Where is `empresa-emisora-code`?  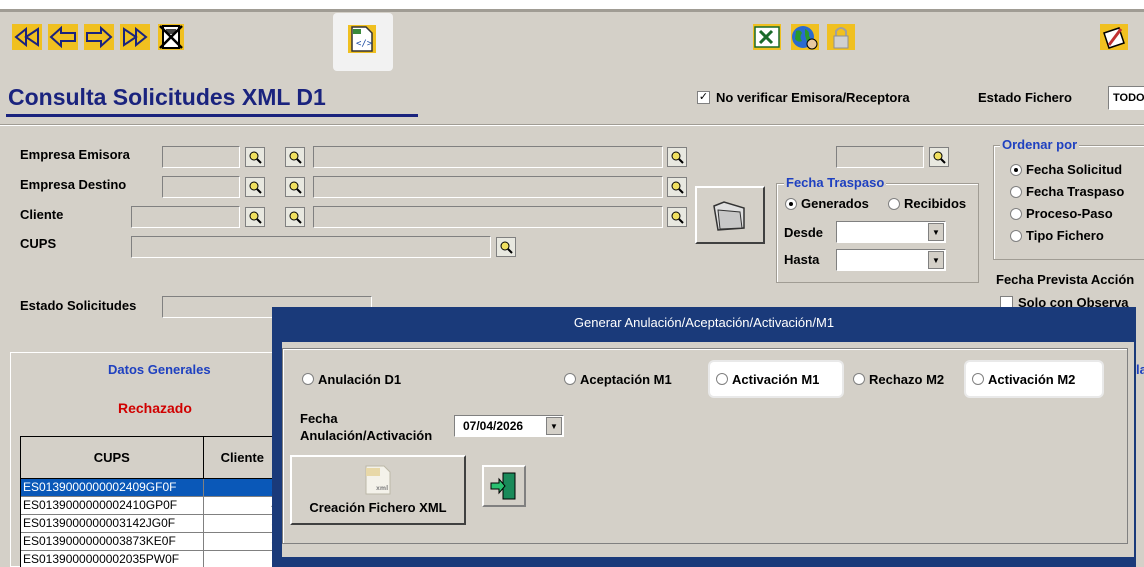 empresa-emisora-code is located at coordinates (201, 157).